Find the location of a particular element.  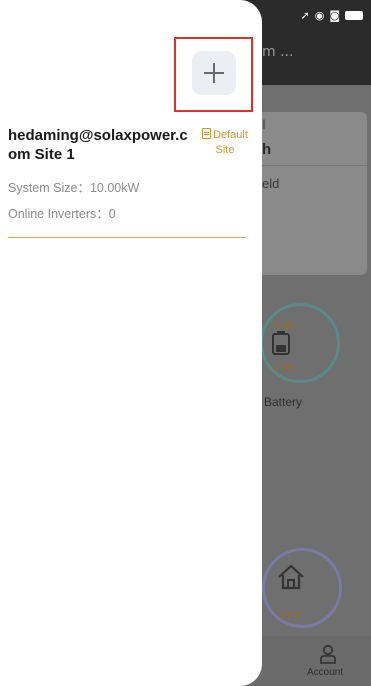

background-card-divider is located at coordinates (311, 165).